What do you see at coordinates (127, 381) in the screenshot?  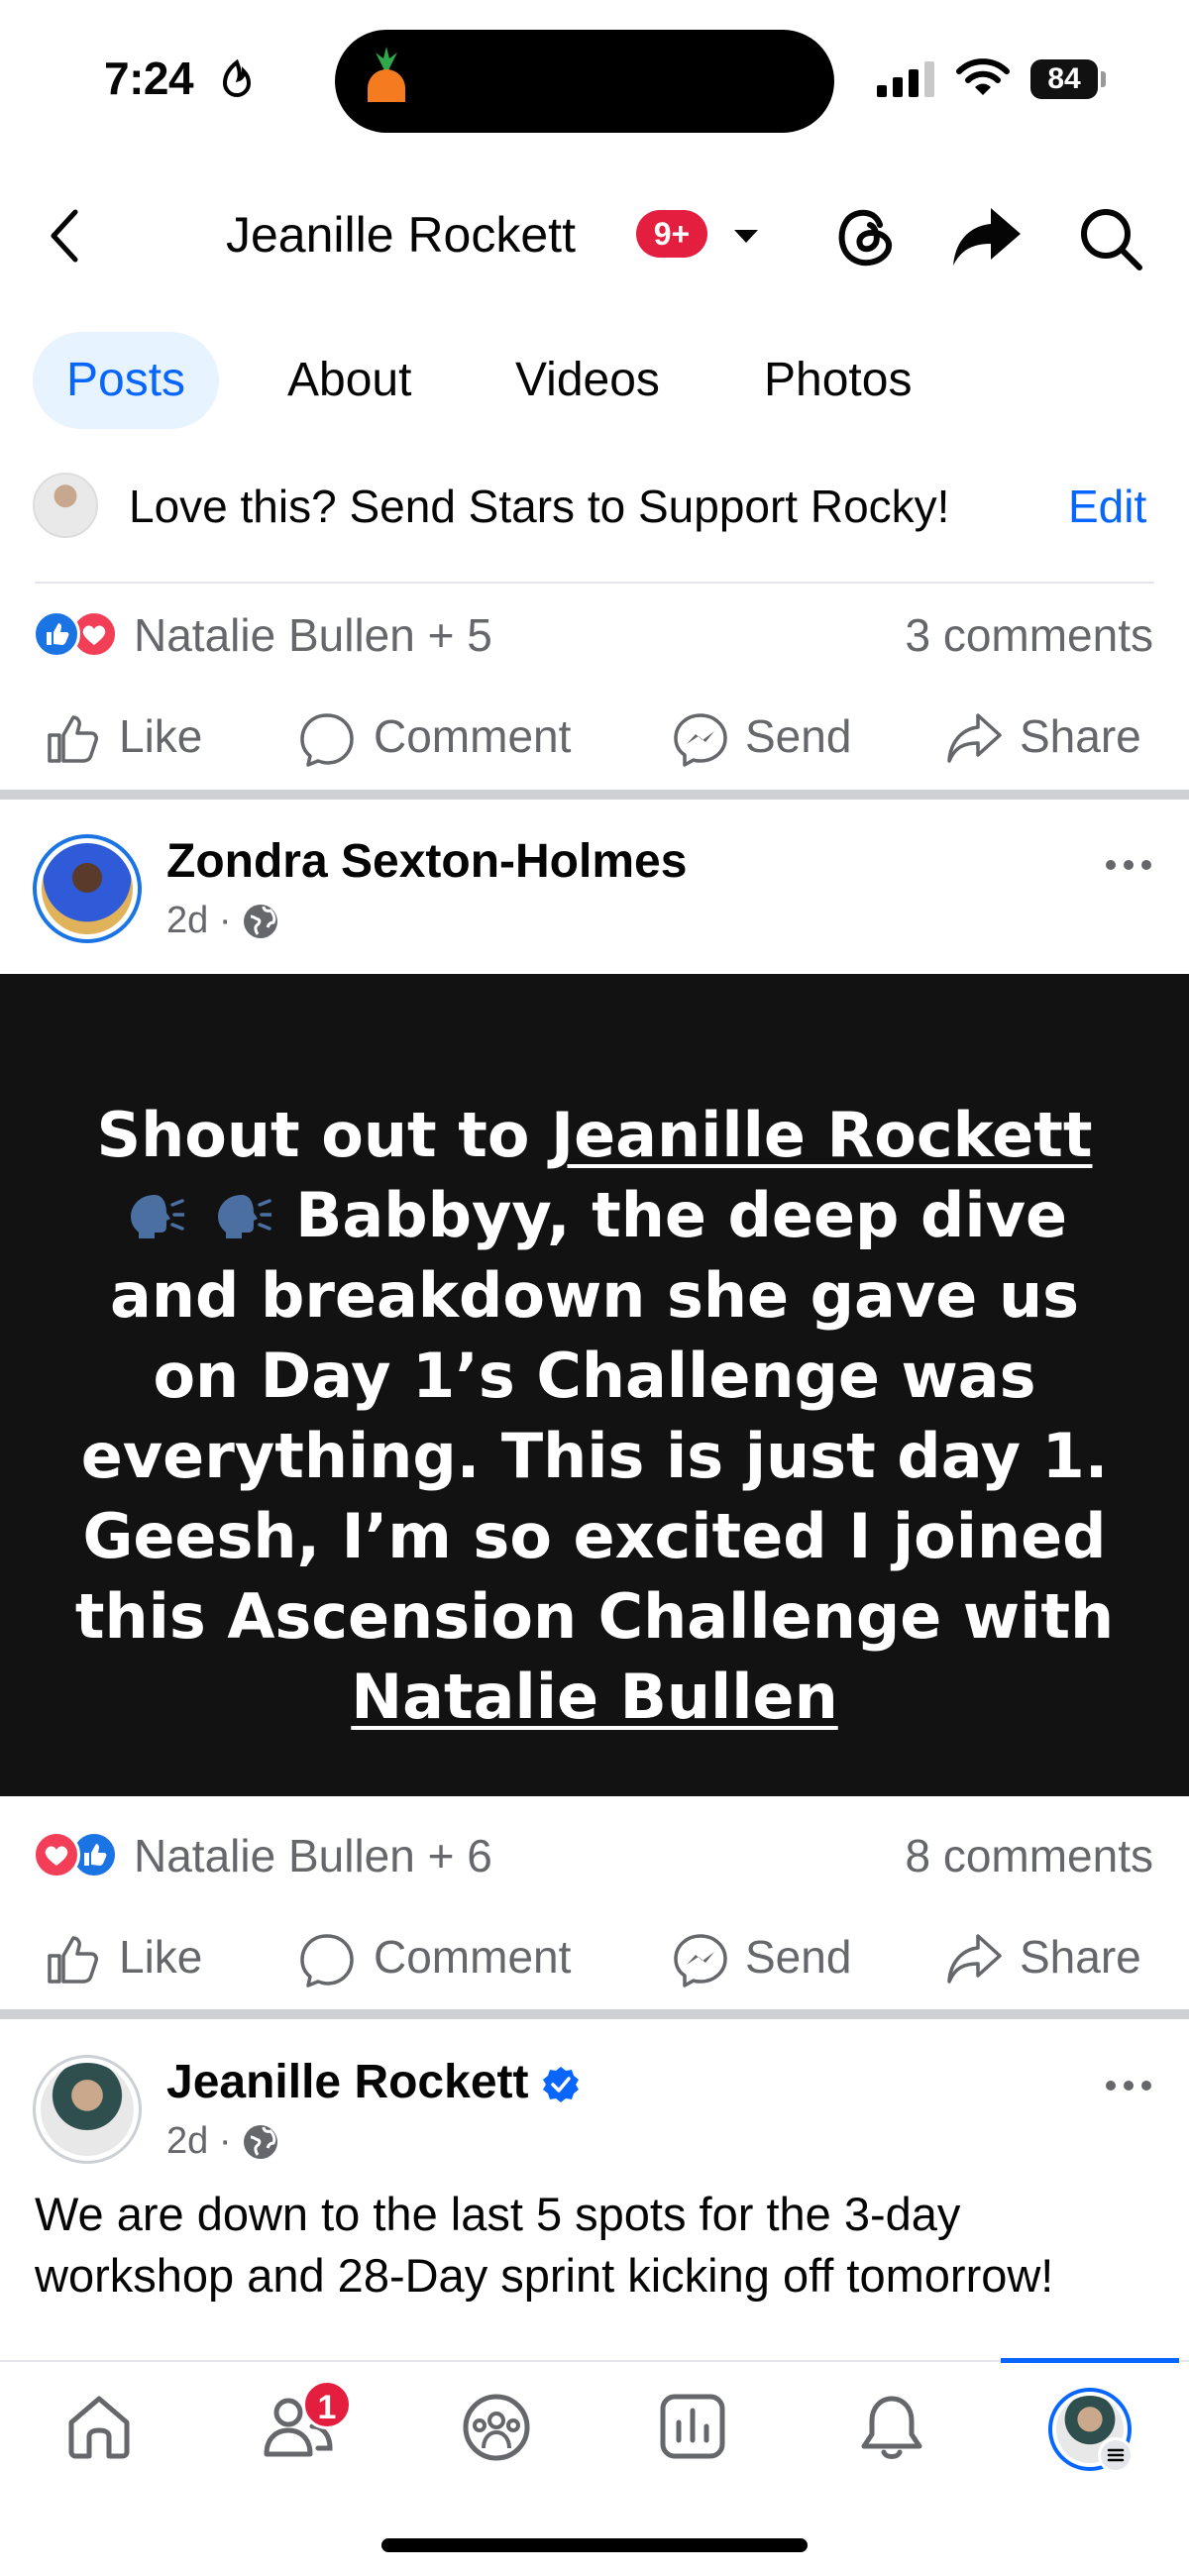 I see `tab-posts: Posts` at bounding box center [127, 381].